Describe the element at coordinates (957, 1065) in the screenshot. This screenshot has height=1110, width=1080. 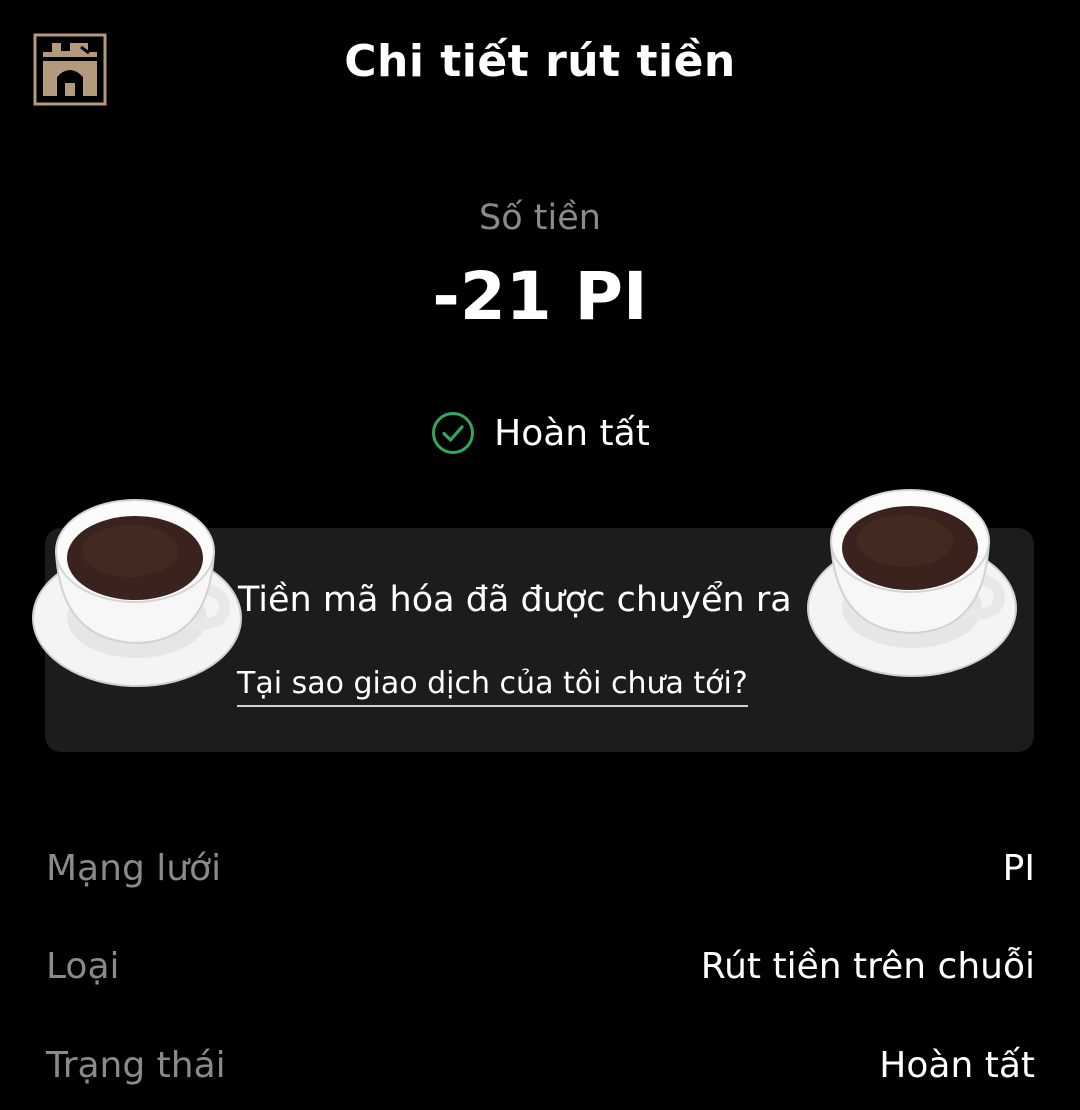
I see `detail-value: Hoàn tất` at that location.